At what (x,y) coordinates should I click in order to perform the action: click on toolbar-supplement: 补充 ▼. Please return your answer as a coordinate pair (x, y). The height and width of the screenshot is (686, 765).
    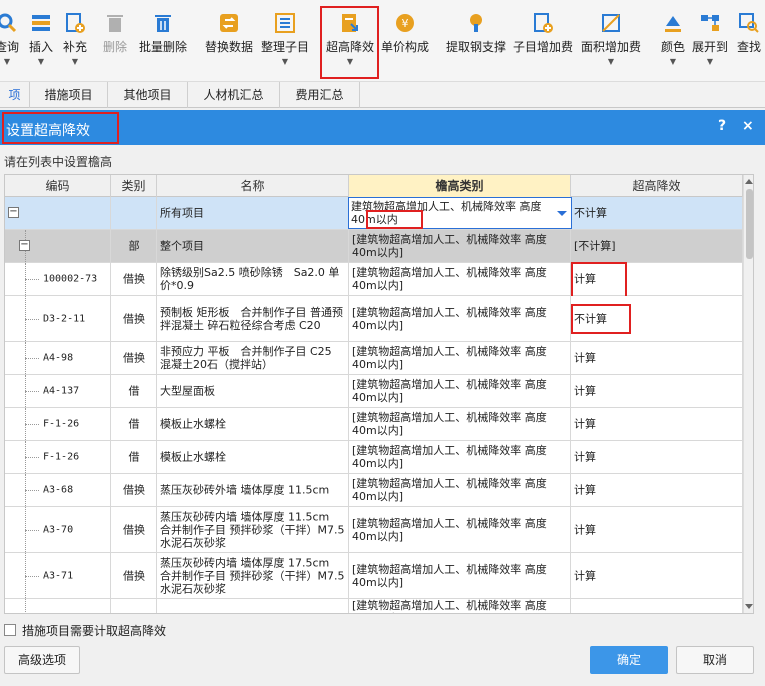
    Looking at the image, I should click on (75, 41).